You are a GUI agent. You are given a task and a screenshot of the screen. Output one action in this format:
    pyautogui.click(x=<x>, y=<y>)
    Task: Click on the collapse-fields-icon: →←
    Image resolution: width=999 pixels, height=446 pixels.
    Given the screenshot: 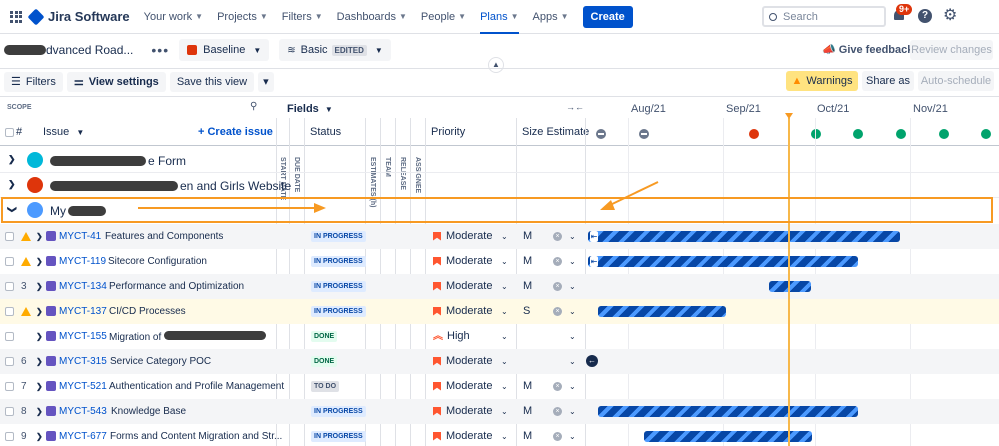 What is the action you would take?
    pyautogui.click(x=575, y=107)
    